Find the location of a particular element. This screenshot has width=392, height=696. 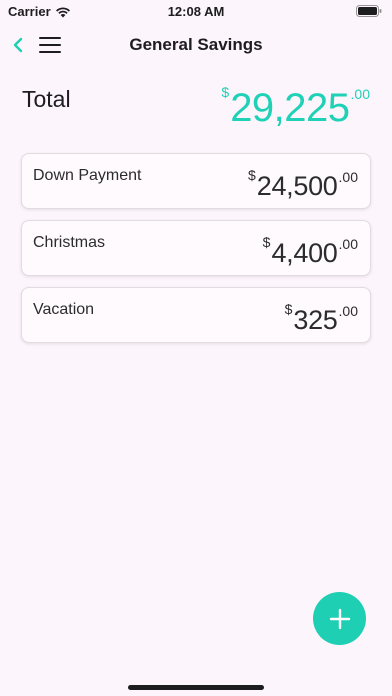

plus-icon is located at coordinates (339, 618).